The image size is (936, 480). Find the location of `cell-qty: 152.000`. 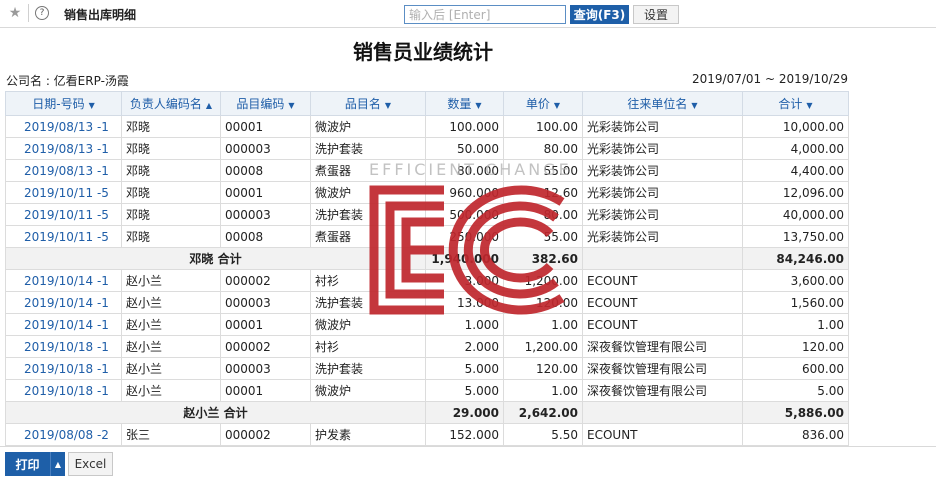

cell-qty: 152.000 is located at coordinates (464, 434).